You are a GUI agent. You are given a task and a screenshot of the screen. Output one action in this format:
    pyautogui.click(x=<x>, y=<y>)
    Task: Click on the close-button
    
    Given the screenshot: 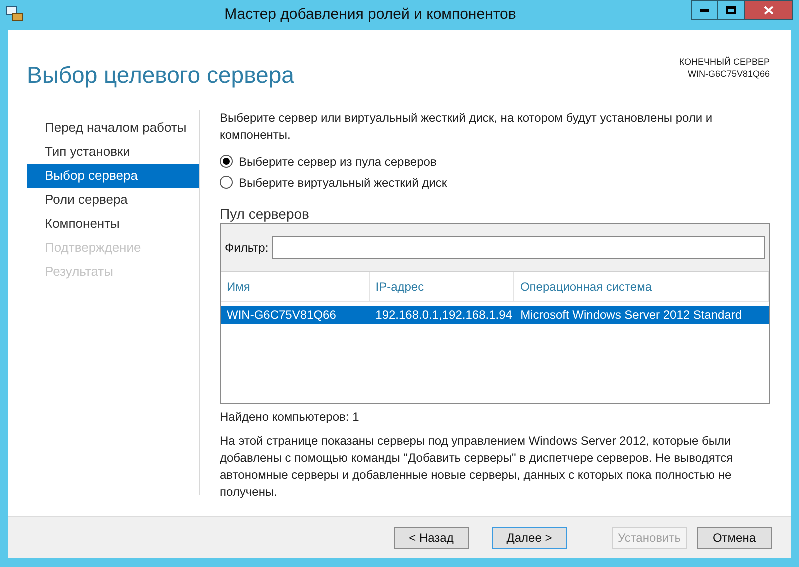 What is the action you would take?
    pyautogui.click(x=769, y=10)
    